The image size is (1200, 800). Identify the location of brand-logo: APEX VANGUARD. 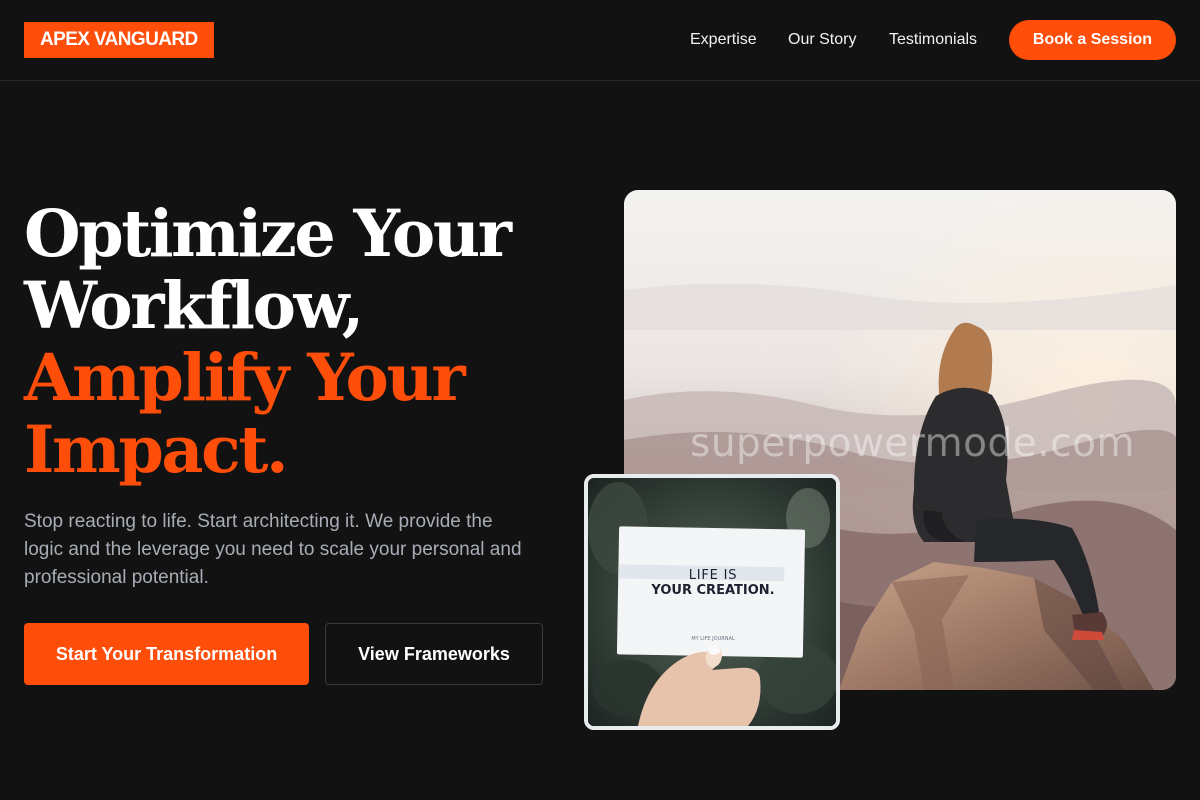
(119, 40).